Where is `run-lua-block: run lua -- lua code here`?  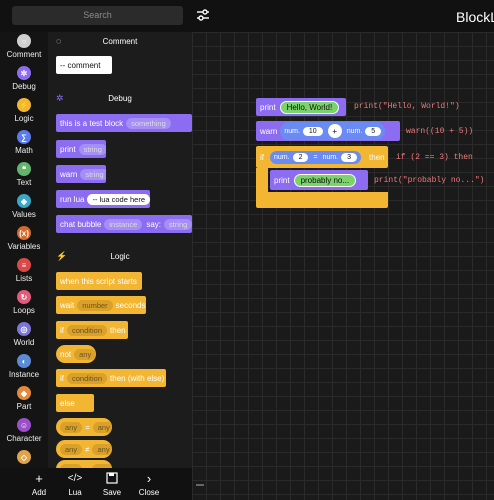 run-lua-block: run lua -- lua code here is located at coordinates (103, 199).